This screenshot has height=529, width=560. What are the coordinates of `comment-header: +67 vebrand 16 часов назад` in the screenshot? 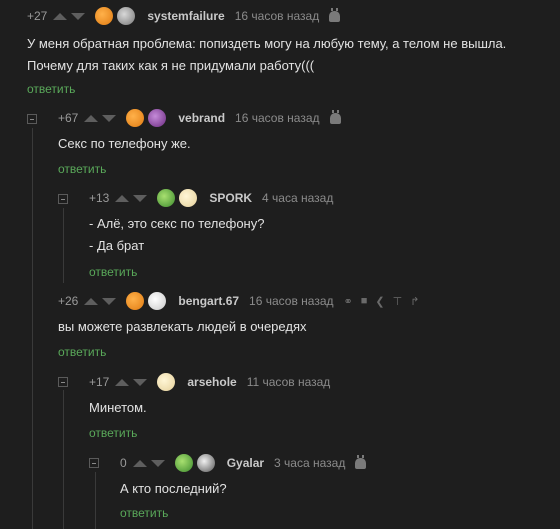 It's located at (199, 118).